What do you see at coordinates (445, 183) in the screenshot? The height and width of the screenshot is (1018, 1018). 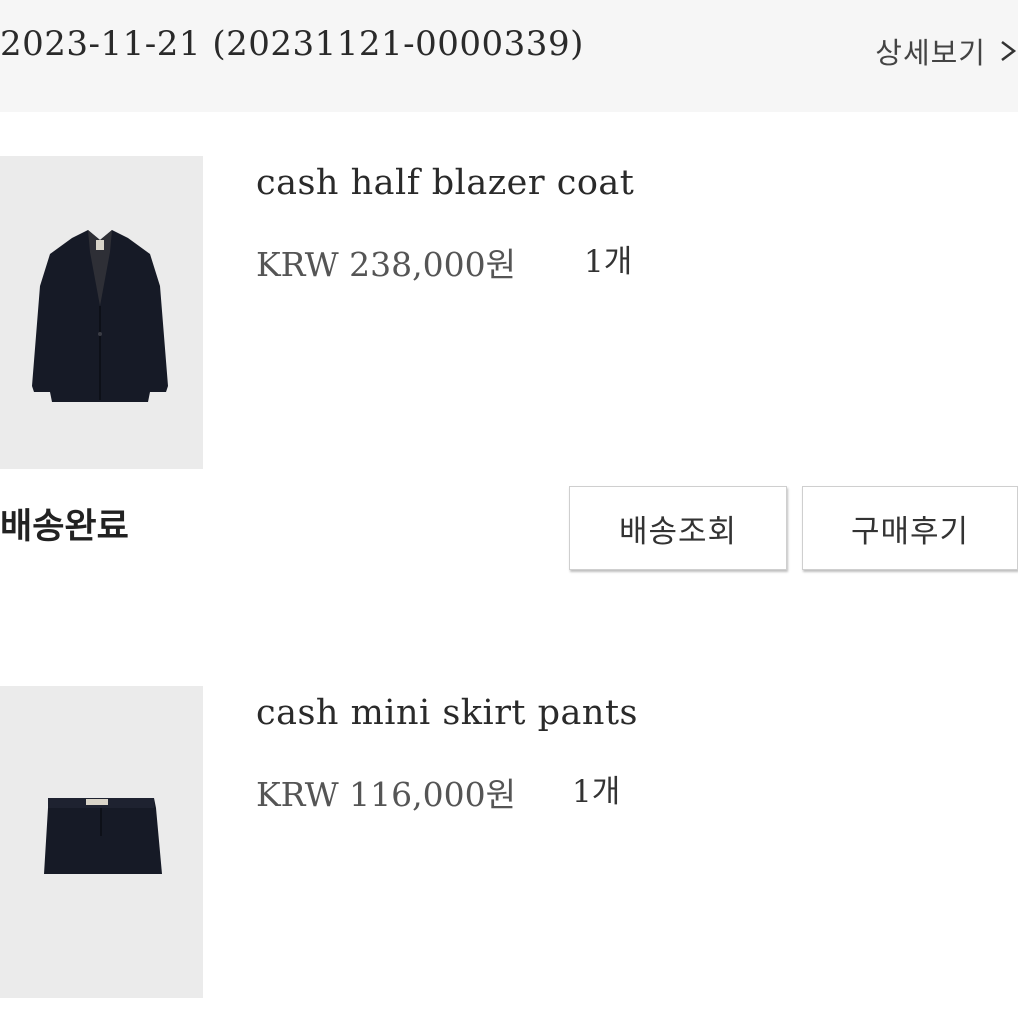 I see `product-name: cash half blazer coat` at bounding box center [445, 183].